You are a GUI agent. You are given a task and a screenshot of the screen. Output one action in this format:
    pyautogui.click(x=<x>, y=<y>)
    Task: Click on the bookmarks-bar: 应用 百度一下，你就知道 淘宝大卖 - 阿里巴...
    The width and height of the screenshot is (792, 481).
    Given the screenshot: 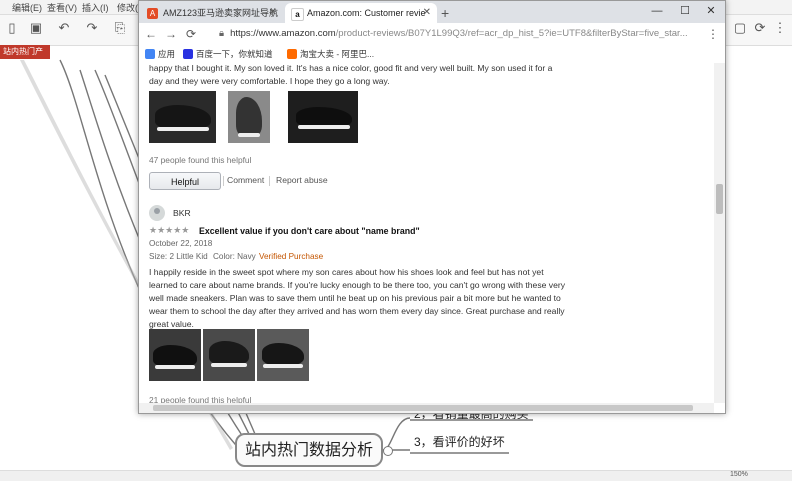 What is the action you would take?
    pyautogui.click(x=432, y=54)
    